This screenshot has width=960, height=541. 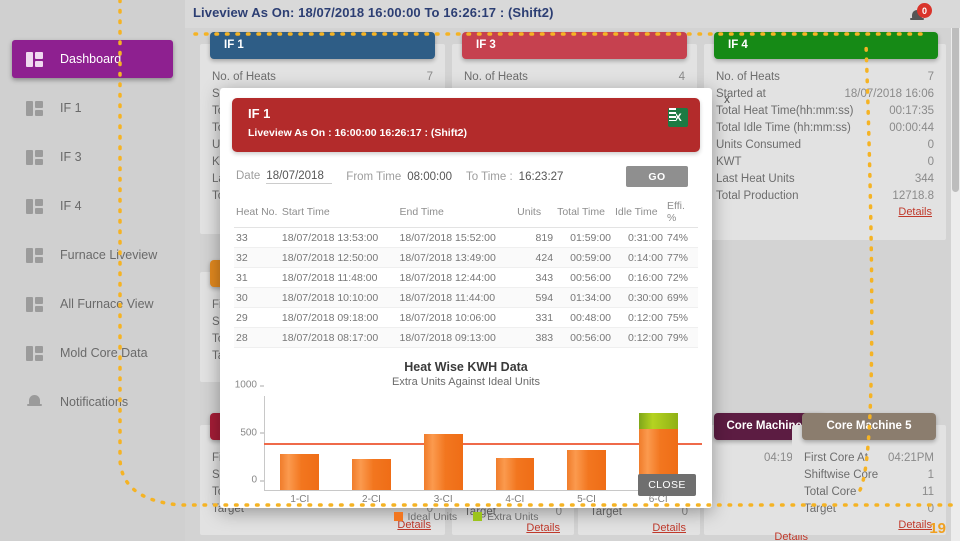 I want to click on cell-heat-no: 31, so click(x=257, y=277).